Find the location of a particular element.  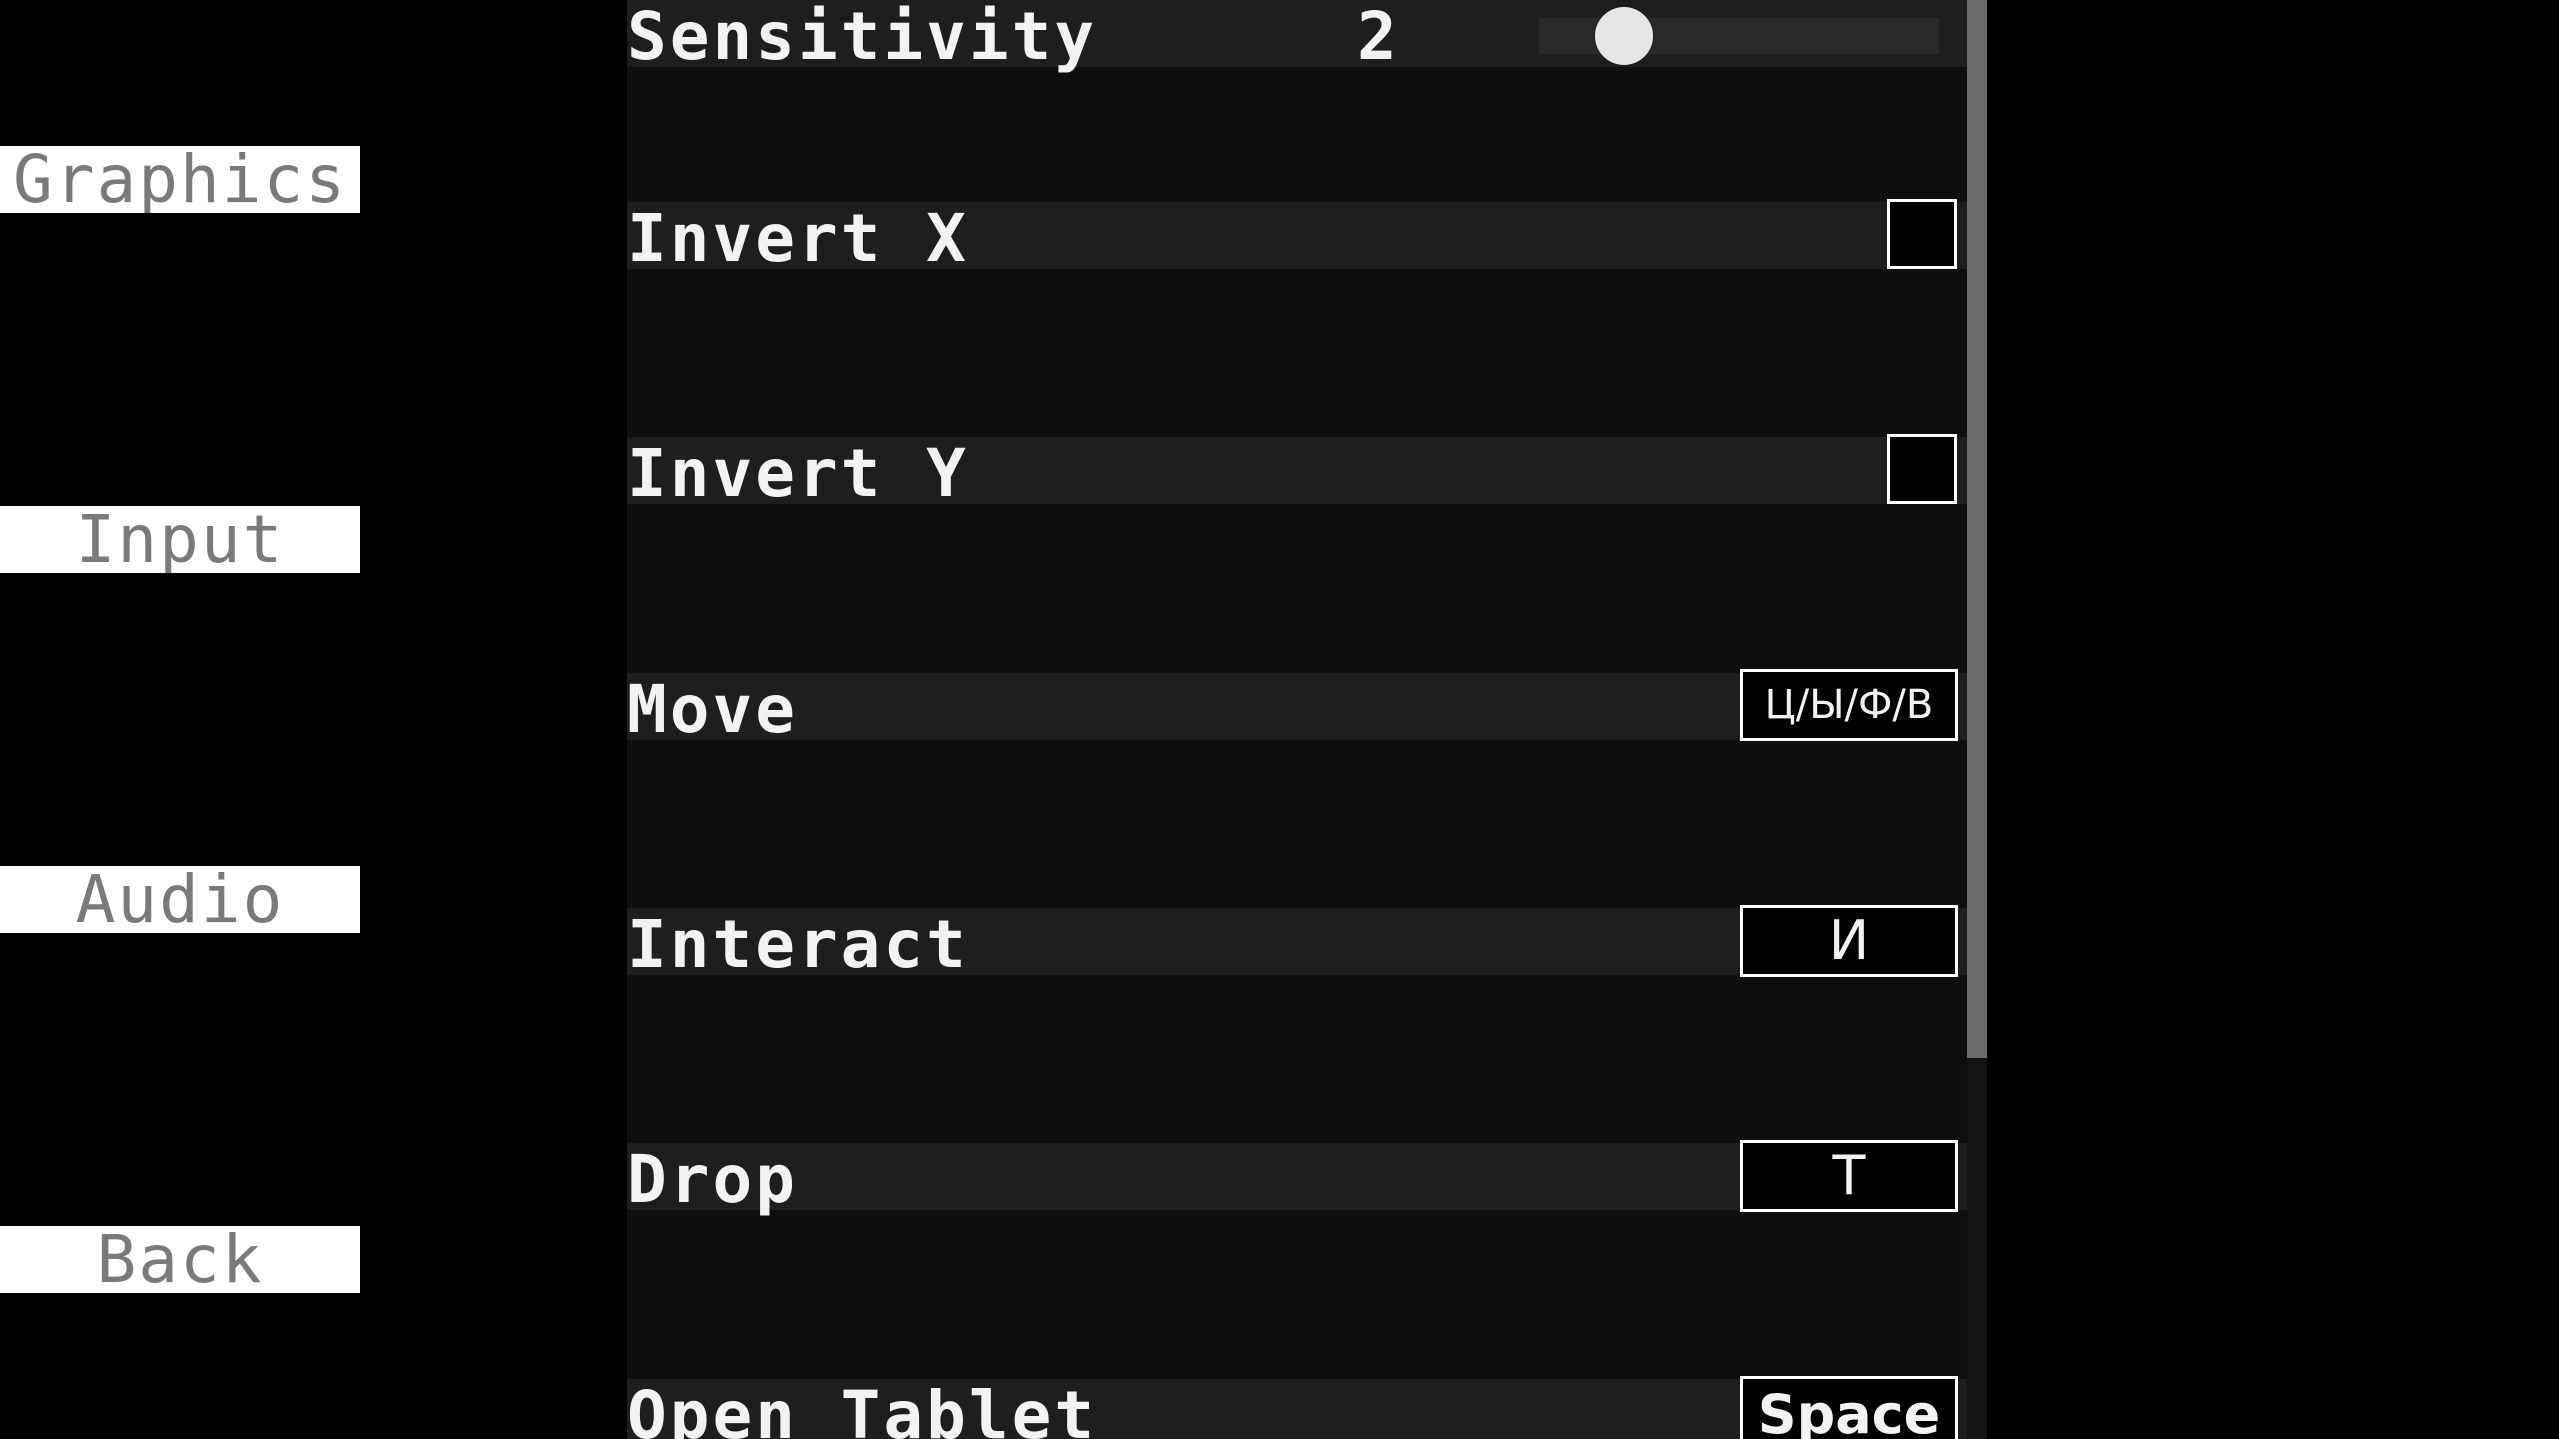

invert-y-checkbox is located at coordinates (1922, 469).